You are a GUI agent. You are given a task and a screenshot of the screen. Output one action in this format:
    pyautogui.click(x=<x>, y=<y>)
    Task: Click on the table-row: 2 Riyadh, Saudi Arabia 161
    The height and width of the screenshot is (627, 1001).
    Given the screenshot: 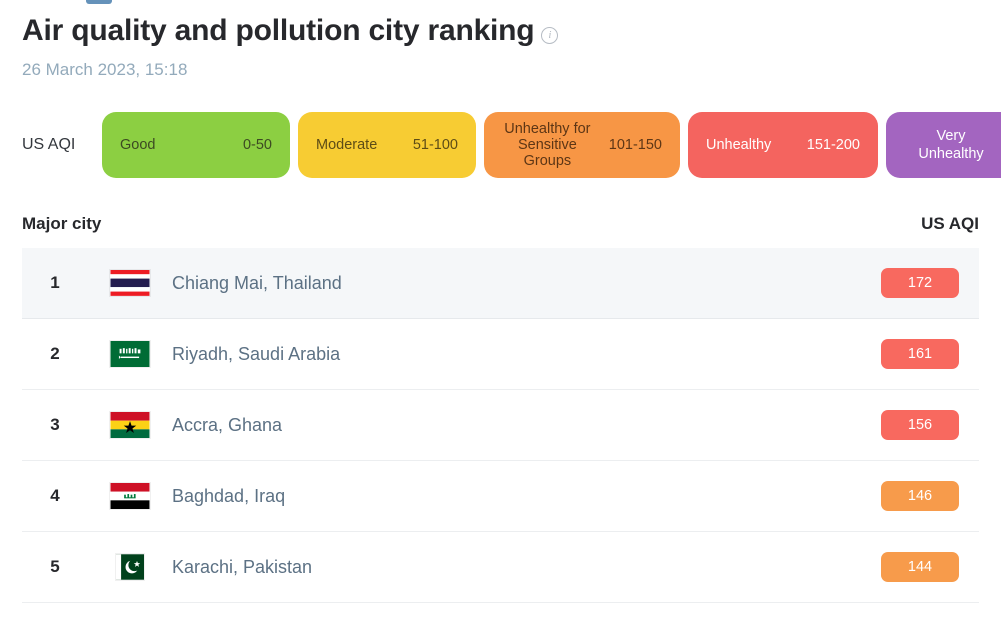 What is the action you would take?
    pyautogui.click(x=500, y=354)
    